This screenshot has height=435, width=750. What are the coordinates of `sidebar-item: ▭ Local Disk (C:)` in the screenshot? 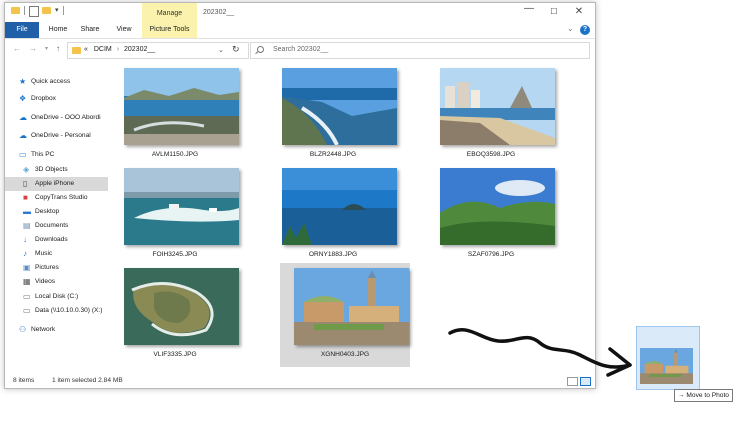 It's located at (56, 297).